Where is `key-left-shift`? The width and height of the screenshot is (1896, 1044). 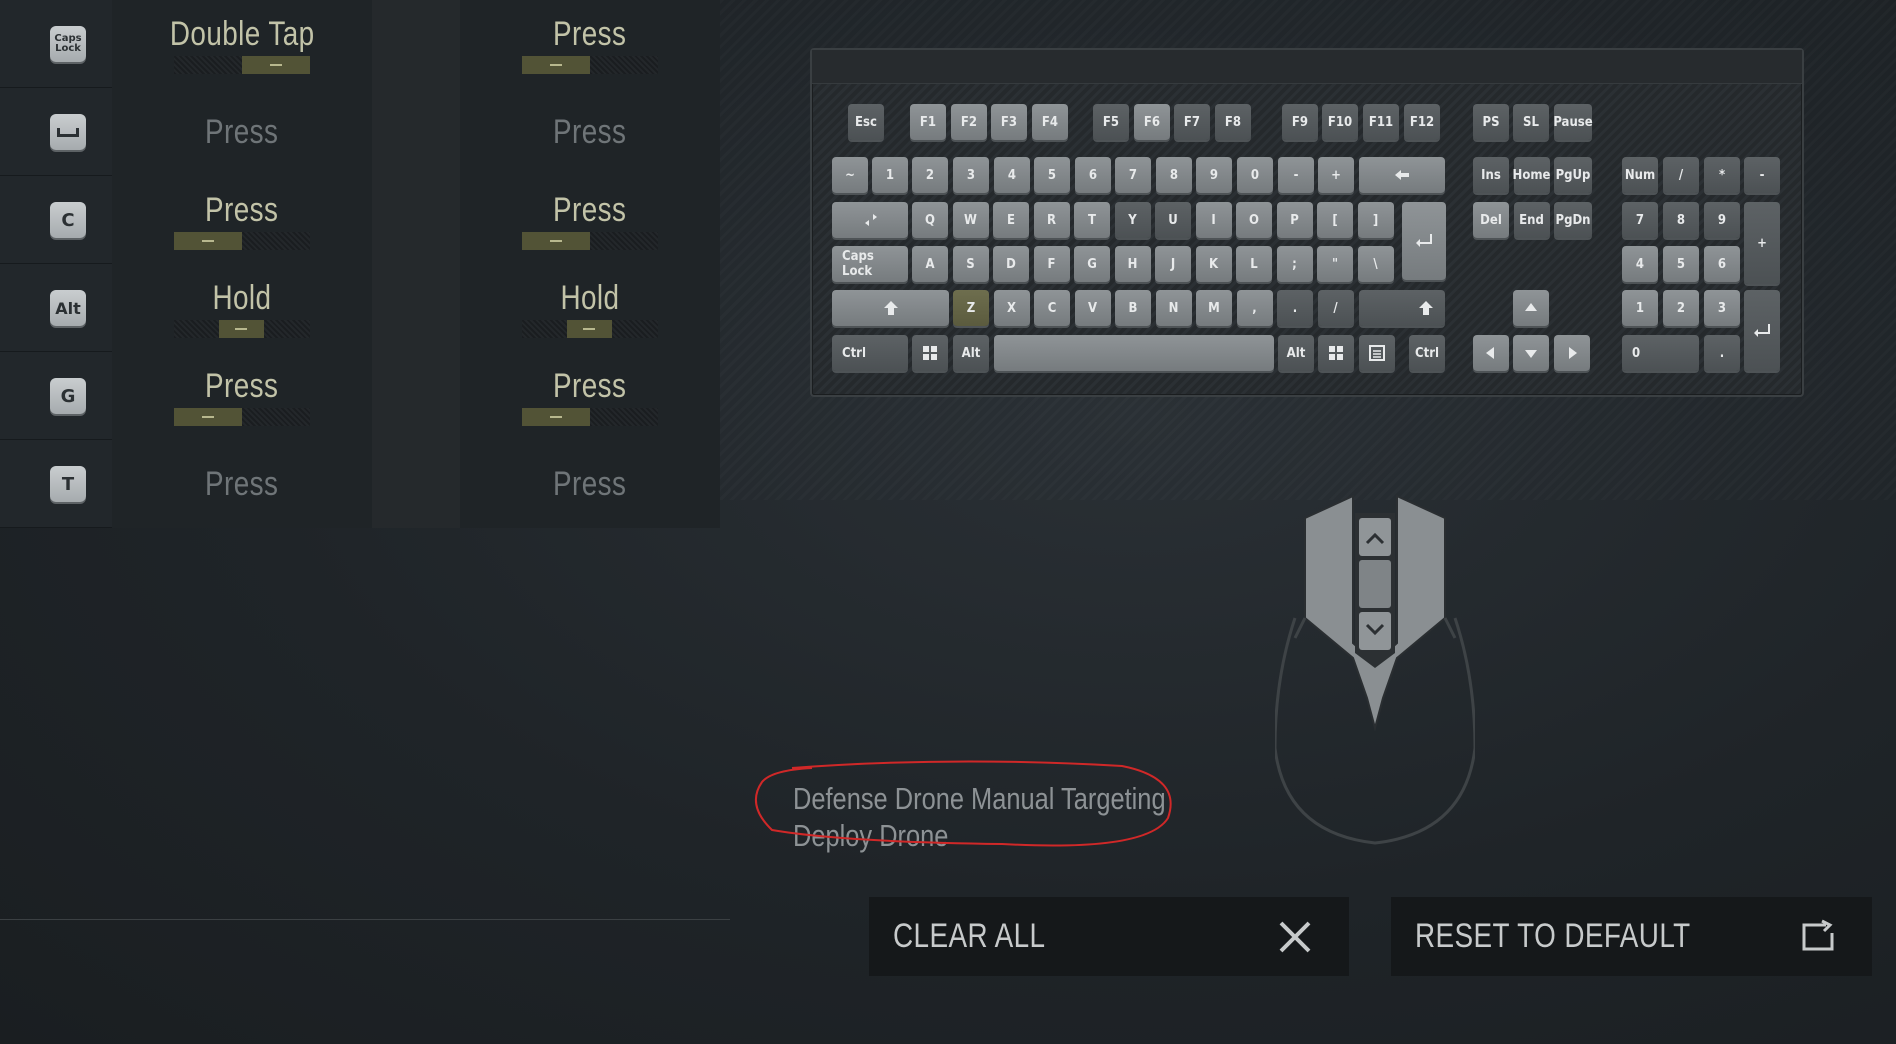 key-left-shift is located at coordinates (890, 308).